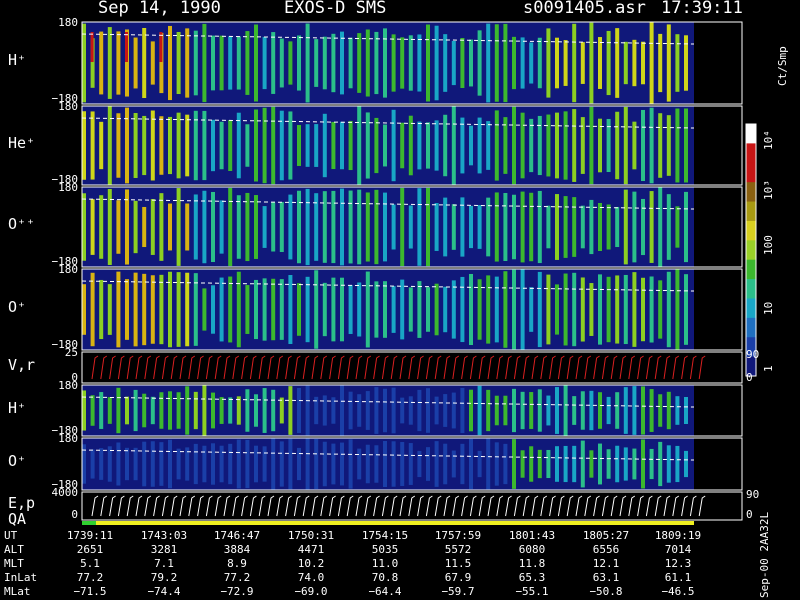  I want to click on info-row-label: InLat, so click(21, 577).